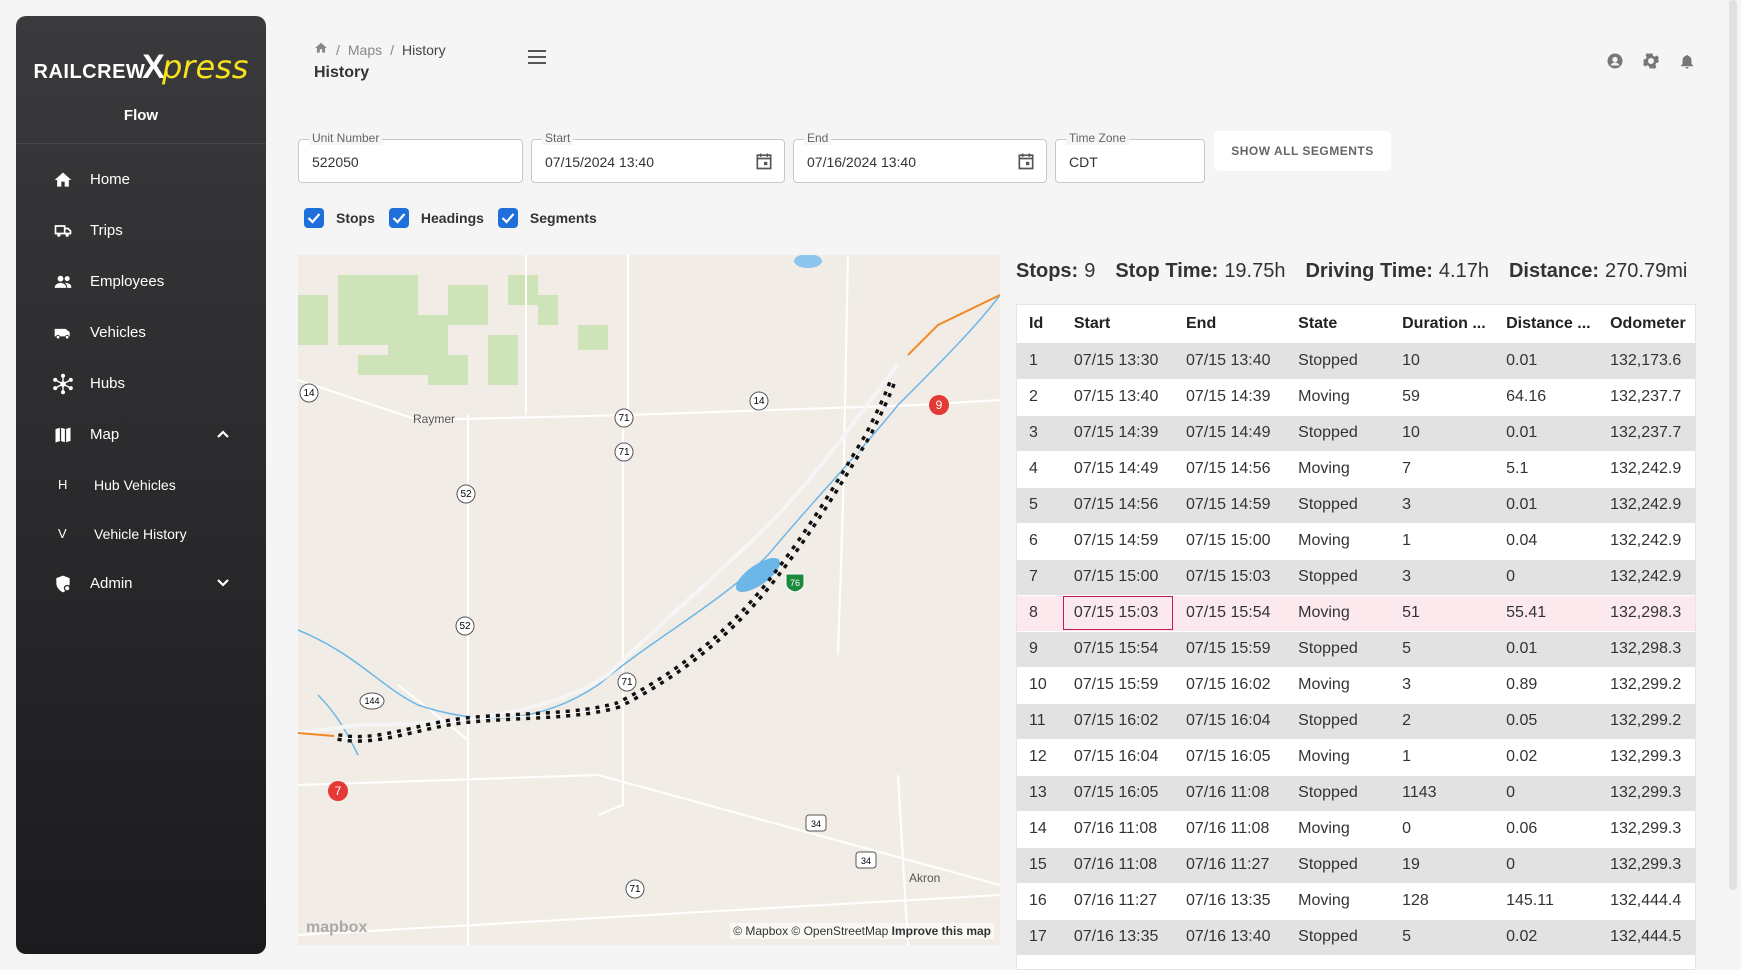  What do you see at coordinates (1130, 157) in the screenshot?
I see `time-zone-field: Time Zone CDT` at bounding box center [1130, 157].